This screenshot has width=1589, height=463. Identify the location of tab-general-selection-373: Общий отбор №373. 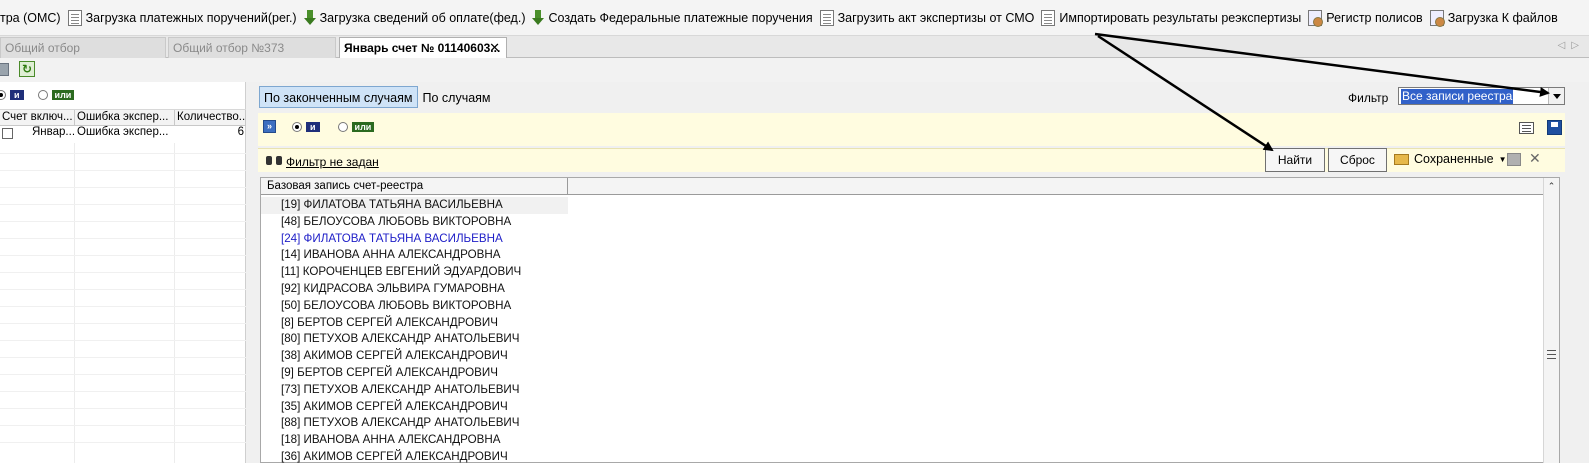
(252, 47).